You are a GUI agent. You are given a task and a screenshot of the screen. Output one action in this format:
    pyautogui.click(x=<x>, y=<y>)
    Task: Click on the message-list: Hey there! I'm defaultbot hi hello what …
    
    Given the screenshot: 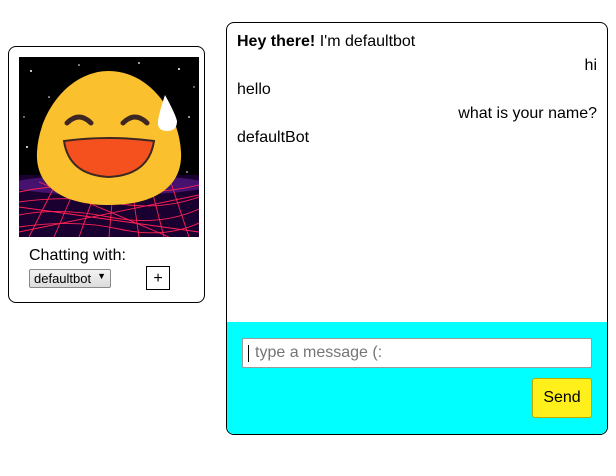 What is the action you would take?
    pyautogui.click(x=417, y=93)
    